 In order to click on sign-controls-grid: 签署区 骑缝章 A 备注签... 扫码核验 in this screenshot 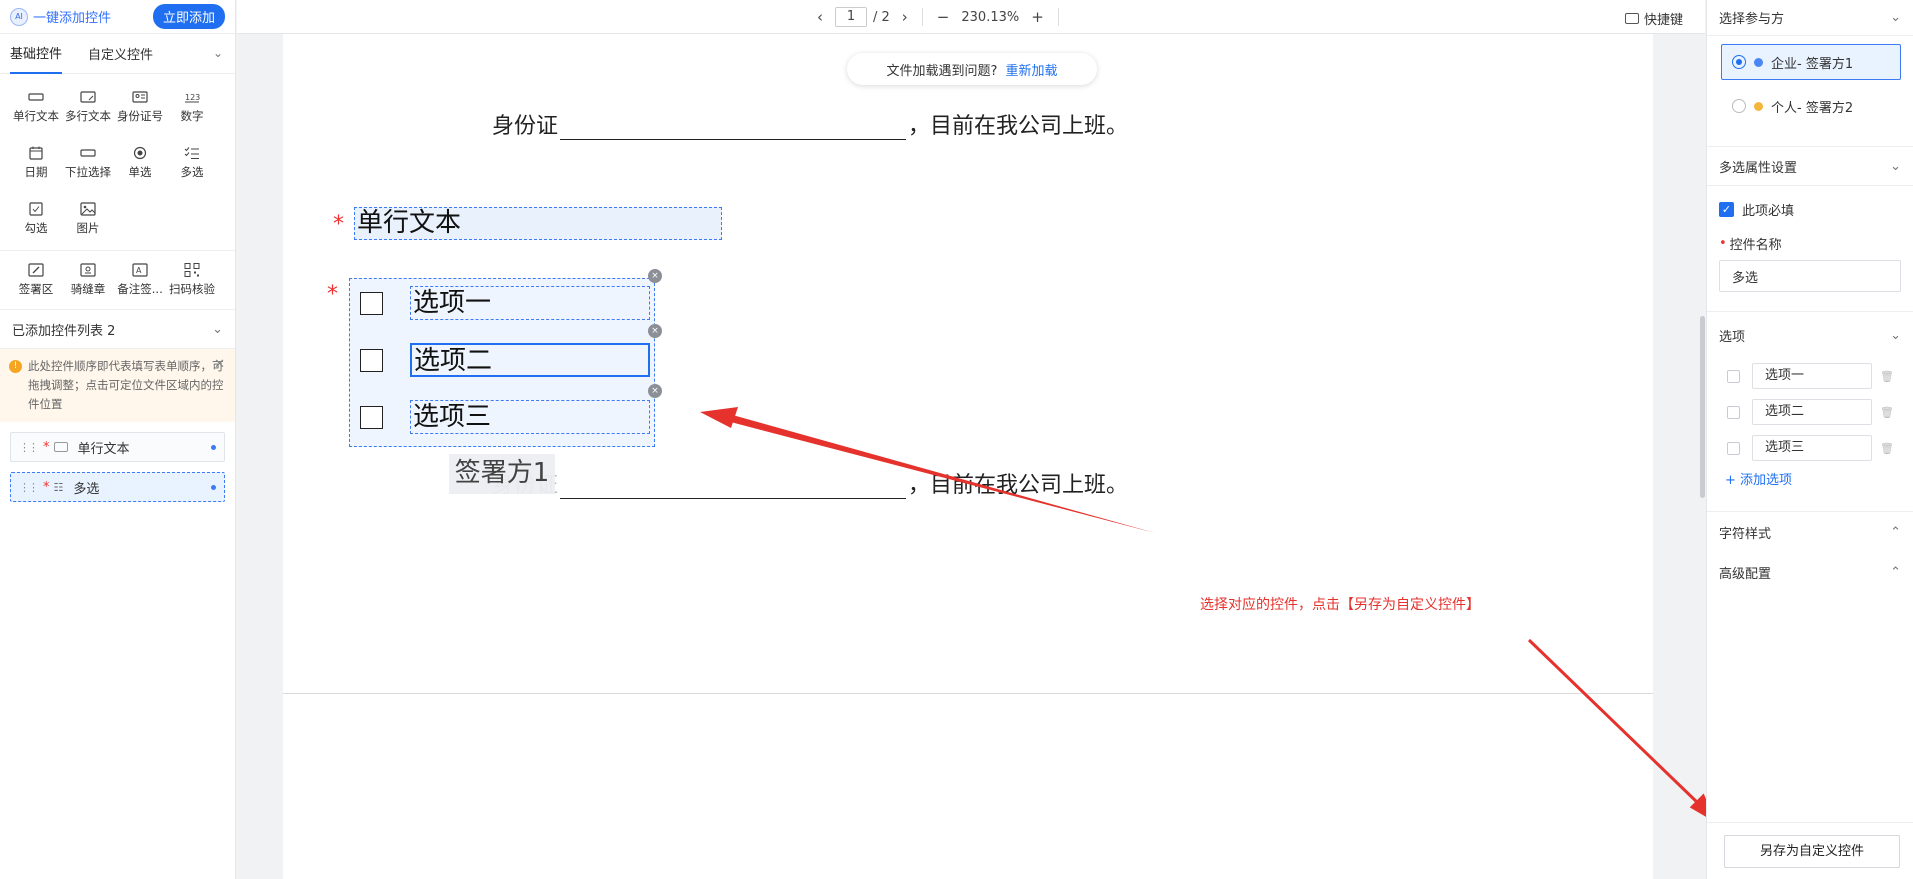, I will do `click(117, 282)`.